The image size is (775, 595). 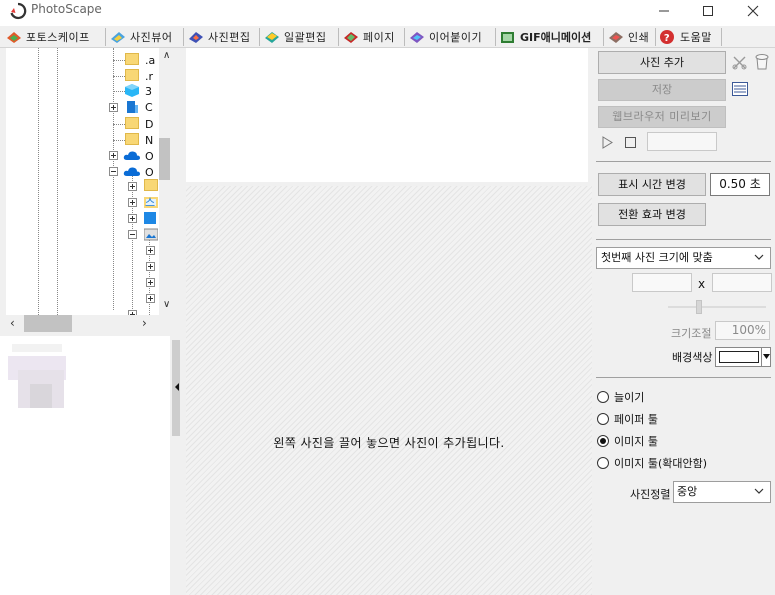 I want to click on resize-label: 크기조절, so click(x=691, y=333).